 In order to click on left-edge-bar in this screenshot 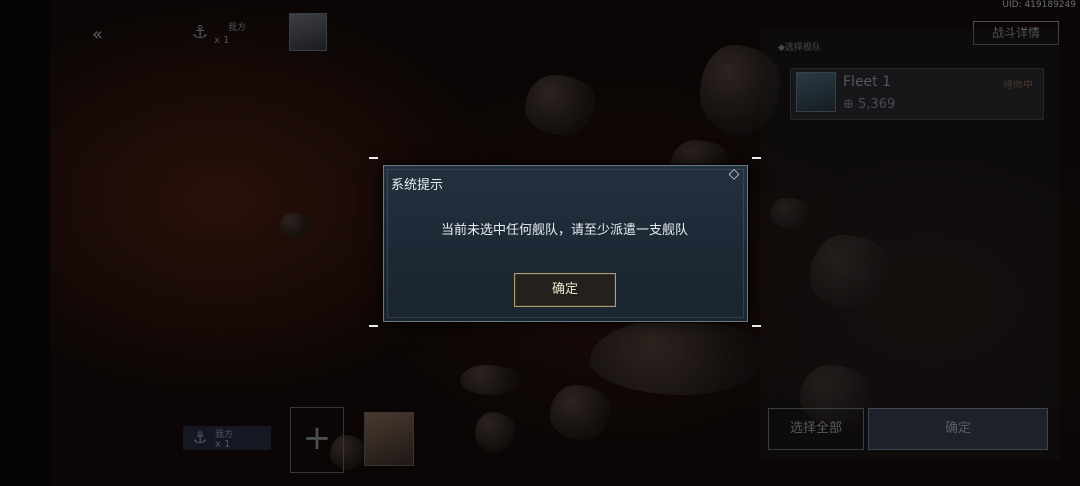, I will do `click(25, 243)`.